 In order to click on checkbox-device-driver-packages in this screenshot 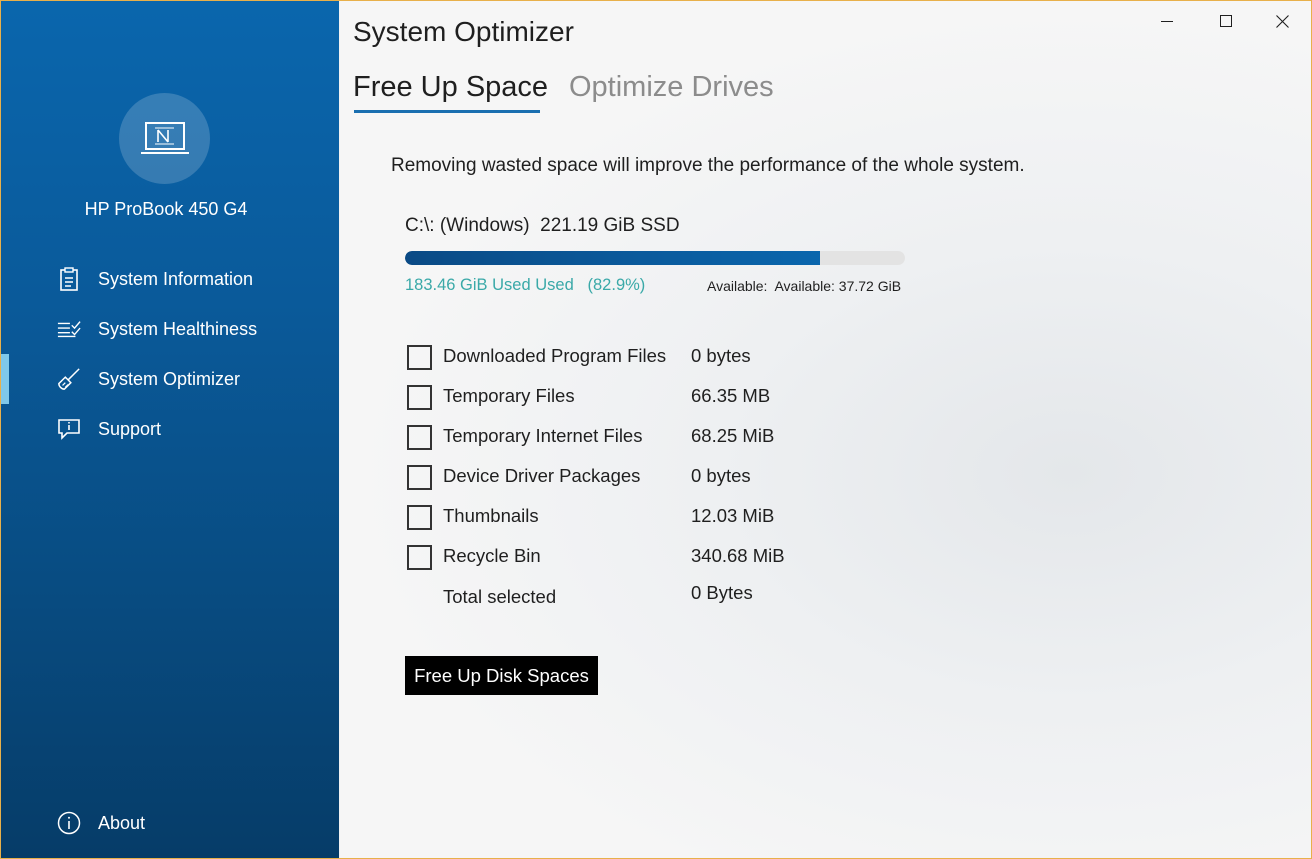, I will do `click(419, 477)`.